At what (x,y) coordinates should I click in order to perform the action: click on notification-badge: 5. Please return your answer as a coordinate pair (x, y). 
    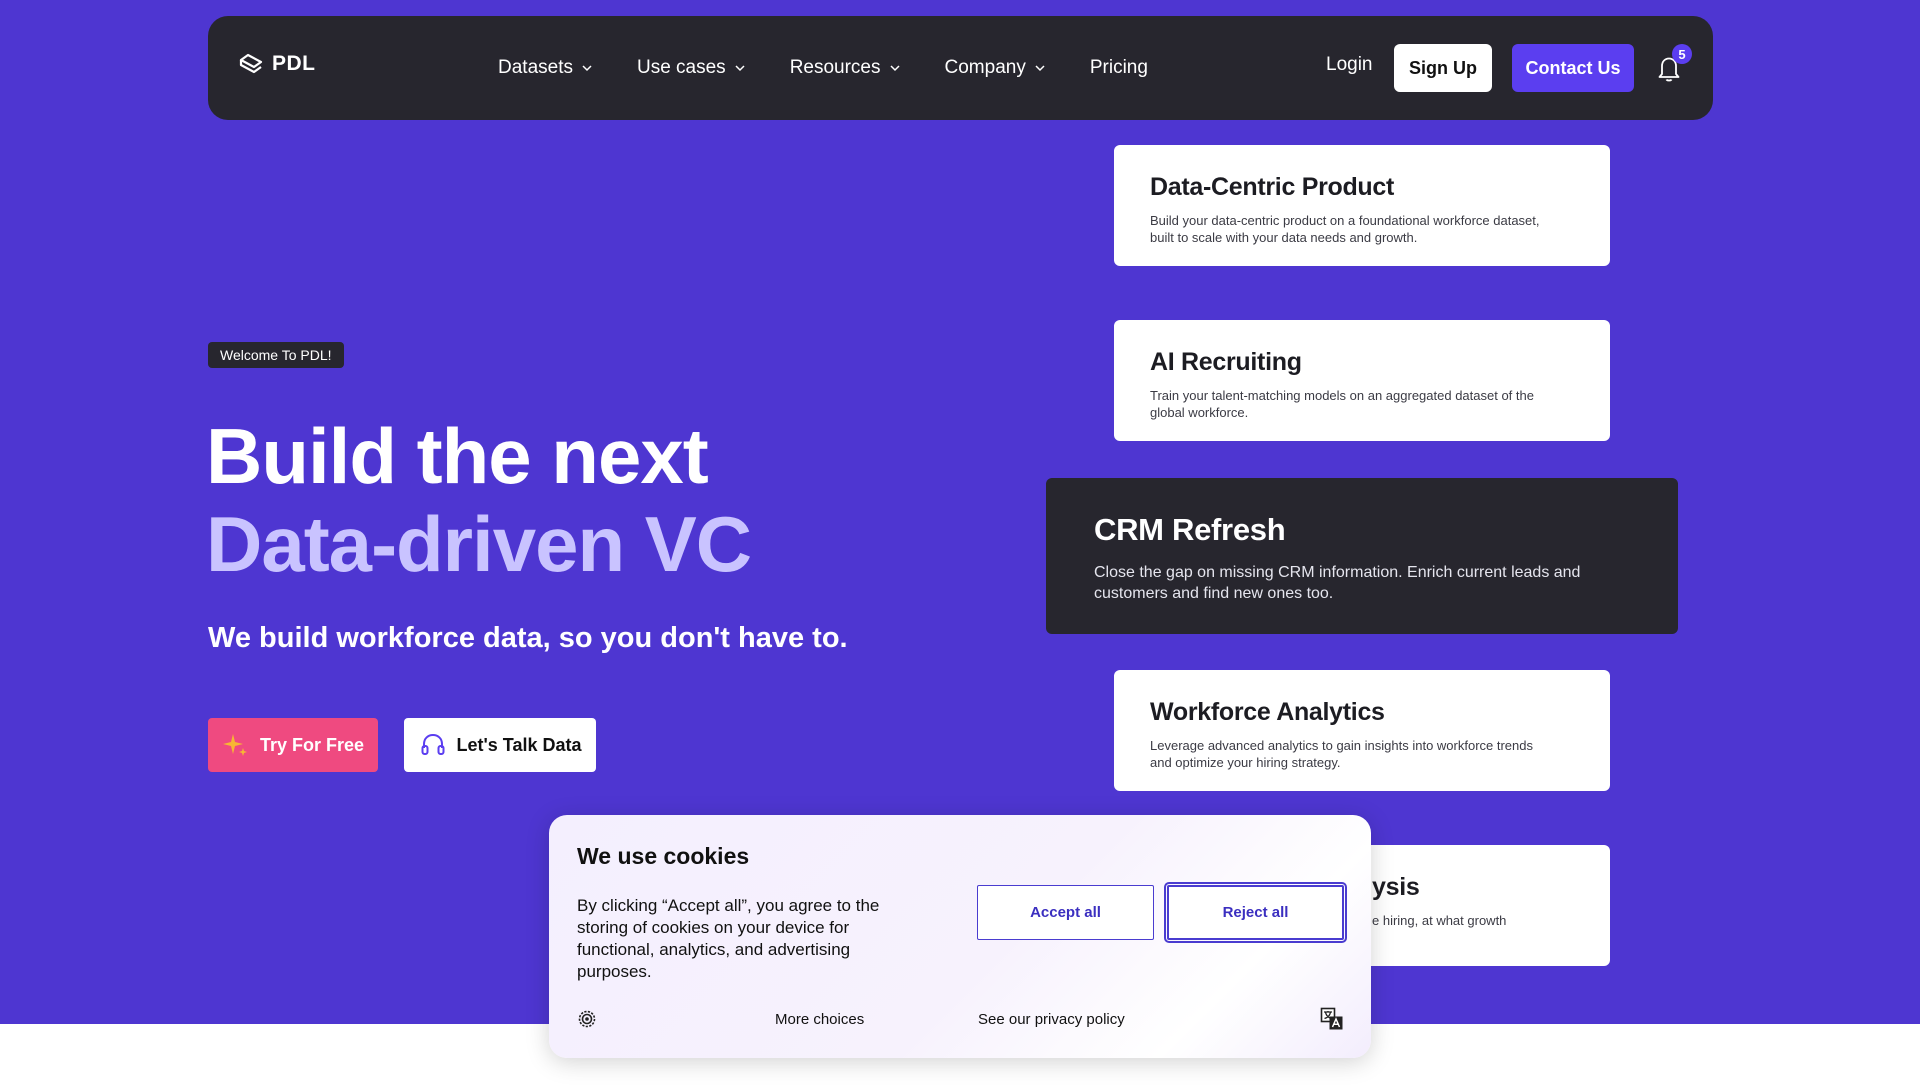
    Looking at the image, I should click on (1682, 54).